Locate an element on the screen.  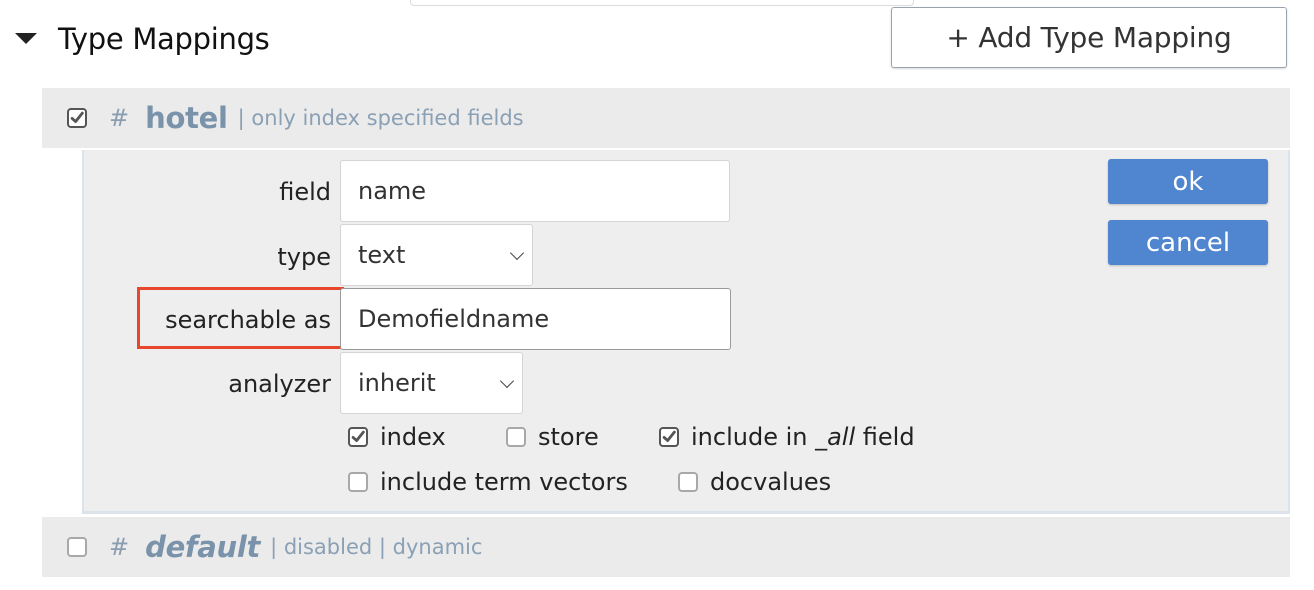
include-in-all-checkbox is located at coordinates (669, 437).